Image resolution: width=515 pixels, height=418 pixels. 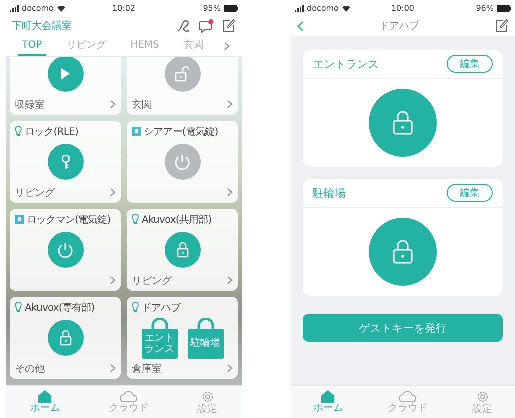 I want to click on status-time: 10:02, so click(x=124, y=8).